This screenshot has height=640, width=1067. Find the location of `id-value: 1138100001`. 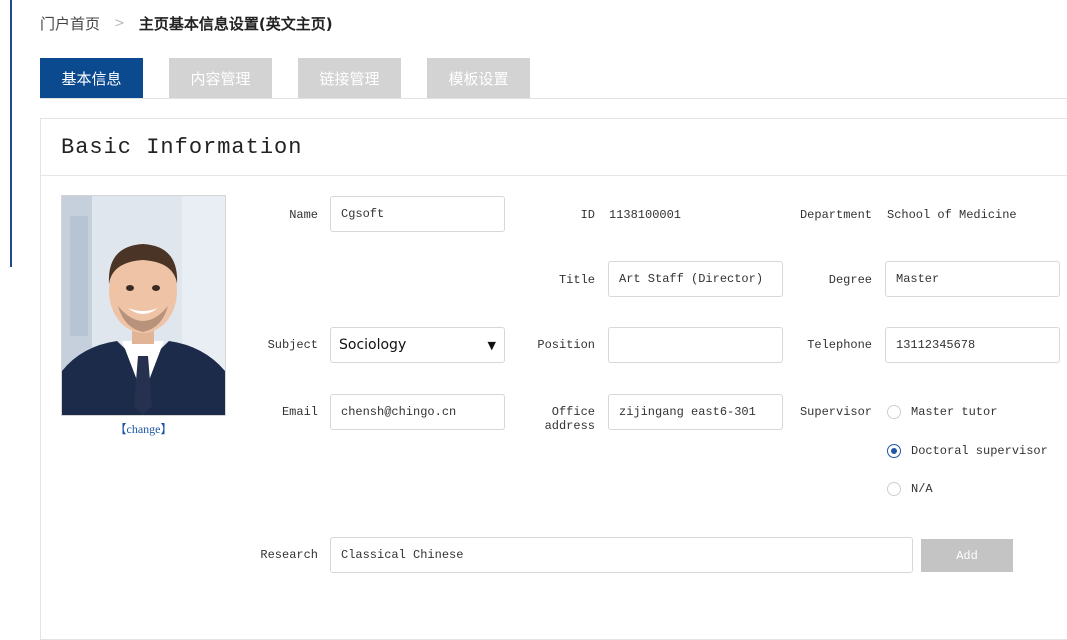

id-value: 1138100001 is located at coordinates (645, 215).